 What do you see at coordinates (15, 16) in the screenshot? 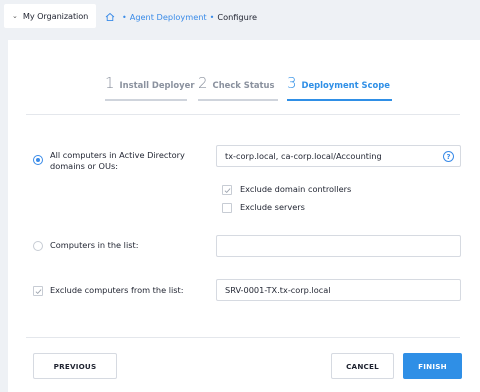
I see `chevron-down-icon: ⌄` at bounding box center [15, 16].